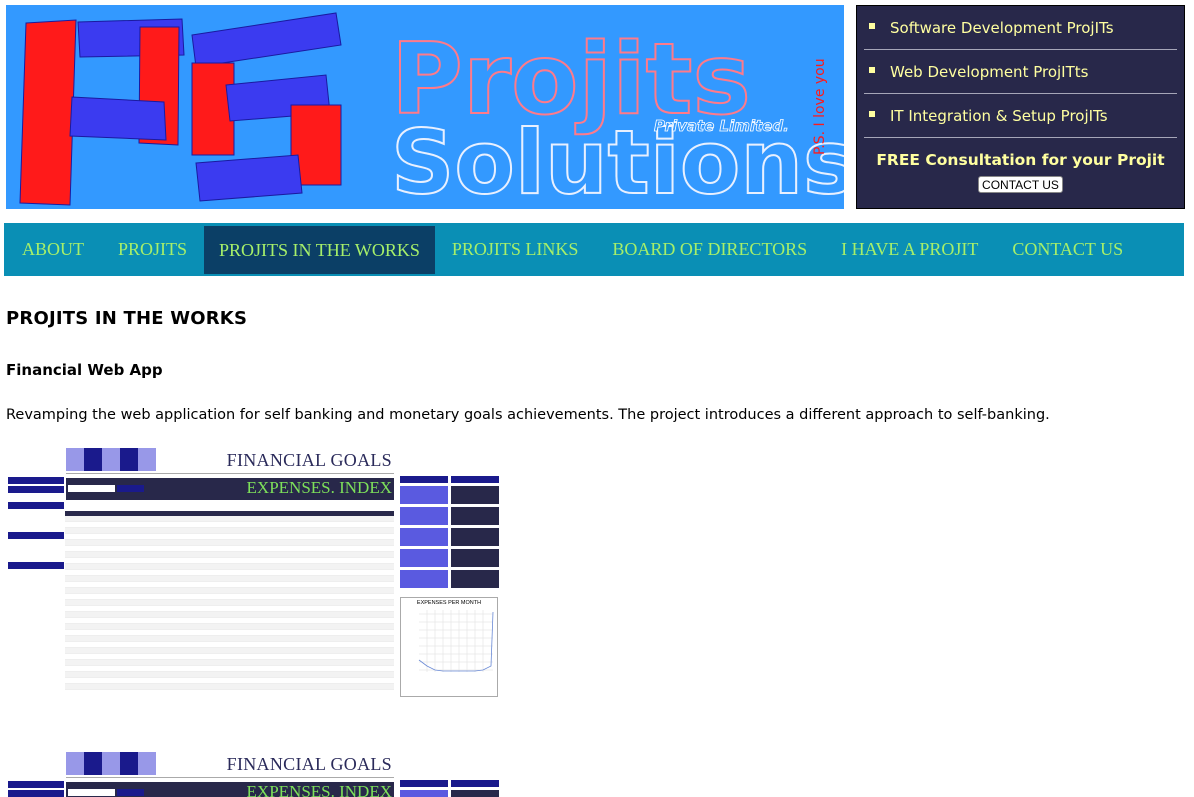 The image size is (1194, 797). Describe the element at coordinates (820, 106) in the screenshot. I see `logo-text-tagline: P.S. I love you` at that location.